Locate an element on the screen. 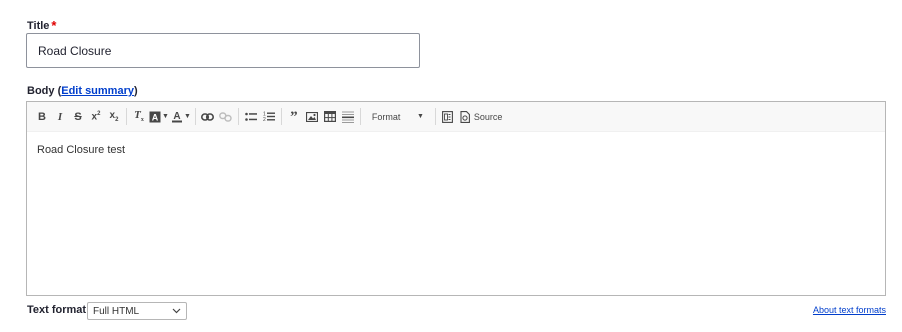  link-icon is located at coordinates (208, 117).